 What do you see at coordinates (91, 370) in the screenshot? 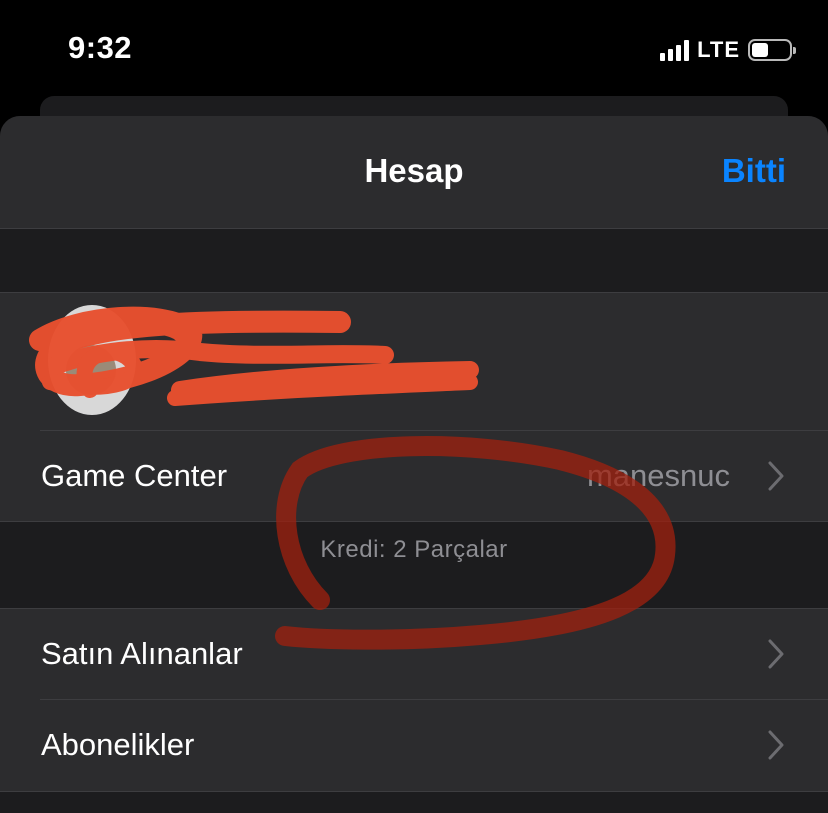
I see `avatar-photo` at bounding box center [91, 370].